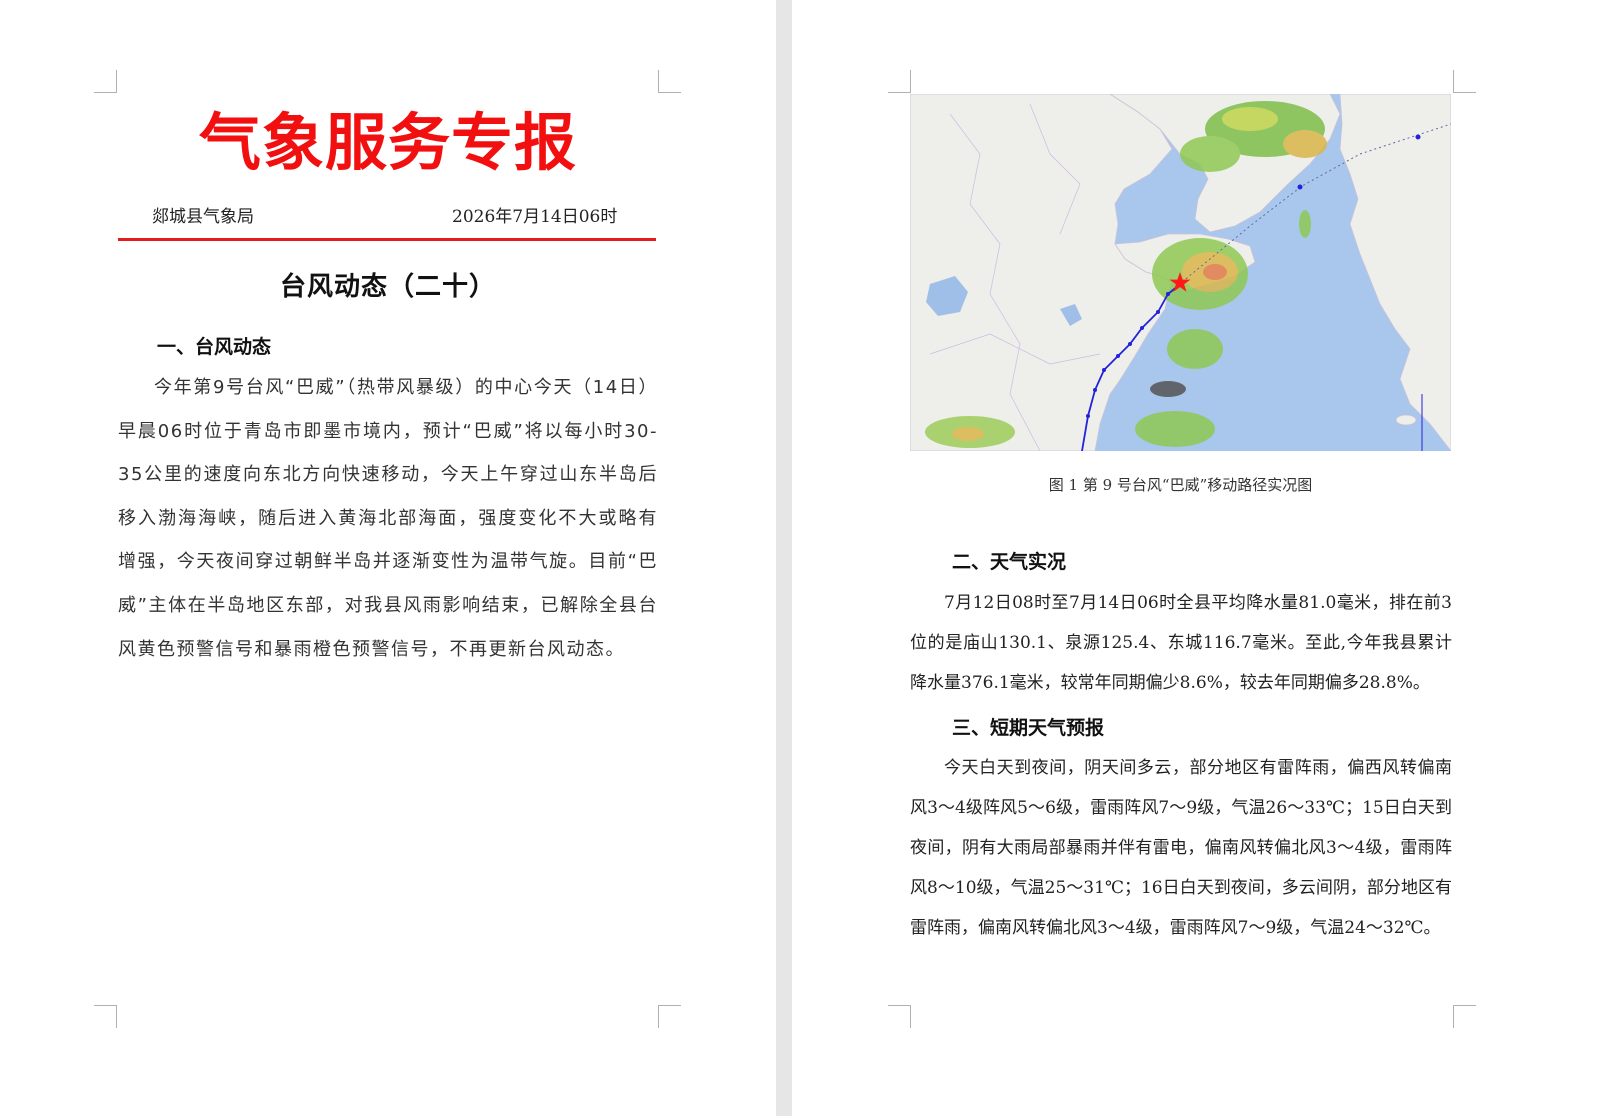 The width and height of the screenshot is (1600, 1116). I want to click on section-heading-observations: 二、天气实况, so click(1009, 562).